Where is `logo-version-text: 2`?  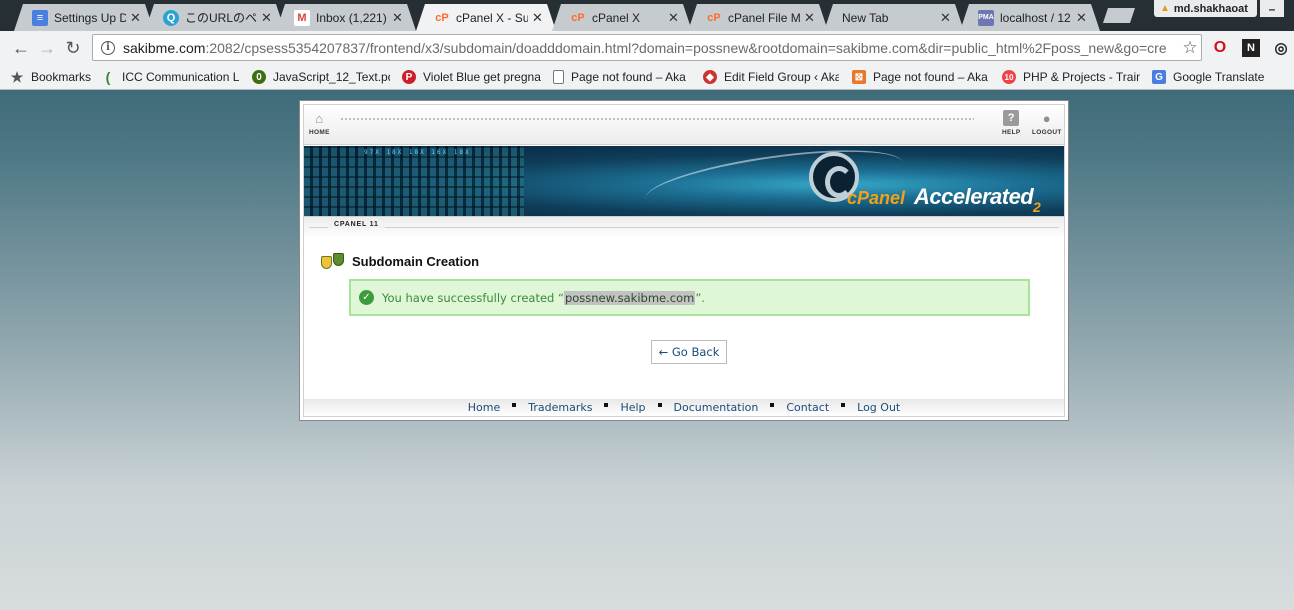
logo-version-text: 2 is located at coordinates (1037, 207).